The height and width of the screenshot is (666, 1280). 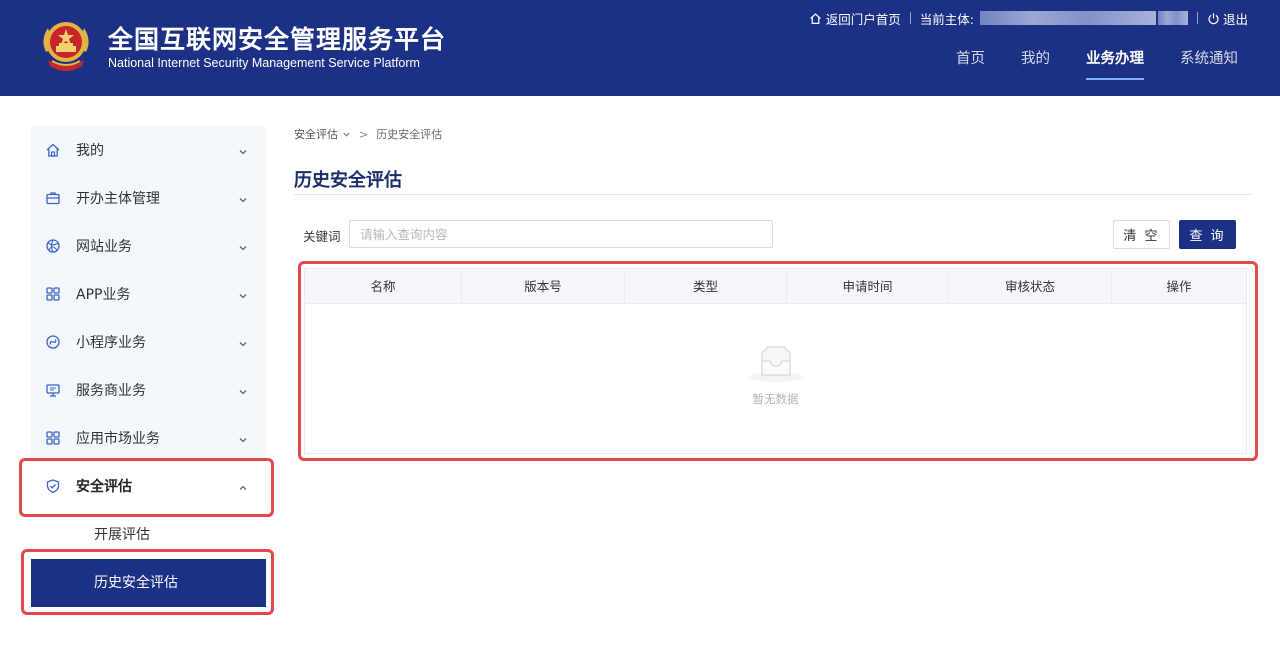 I want to click on site-title: 全国互联网安全管理服务平台, so click(x=277, y=39).